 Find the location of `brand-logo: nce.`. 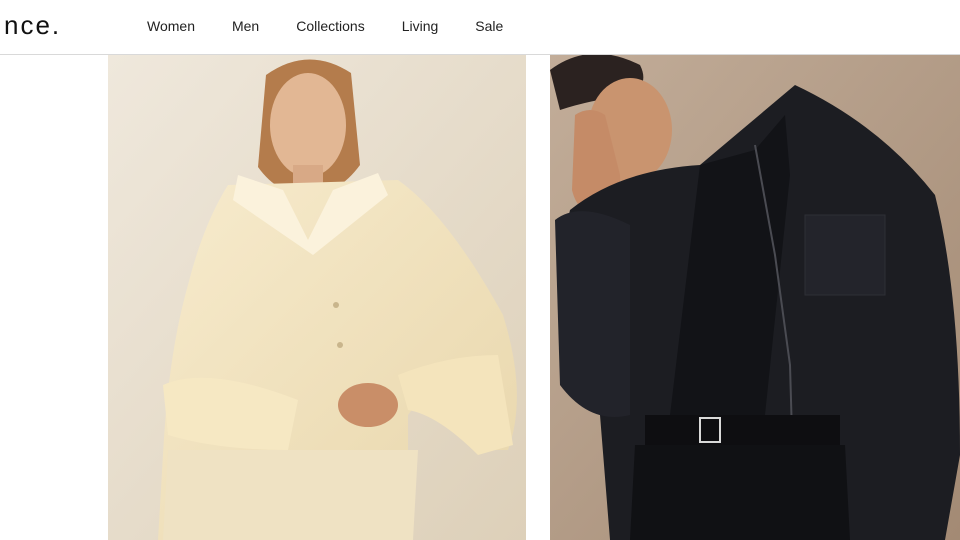

brand-logo: nce. is located at coordinates (32, 25).